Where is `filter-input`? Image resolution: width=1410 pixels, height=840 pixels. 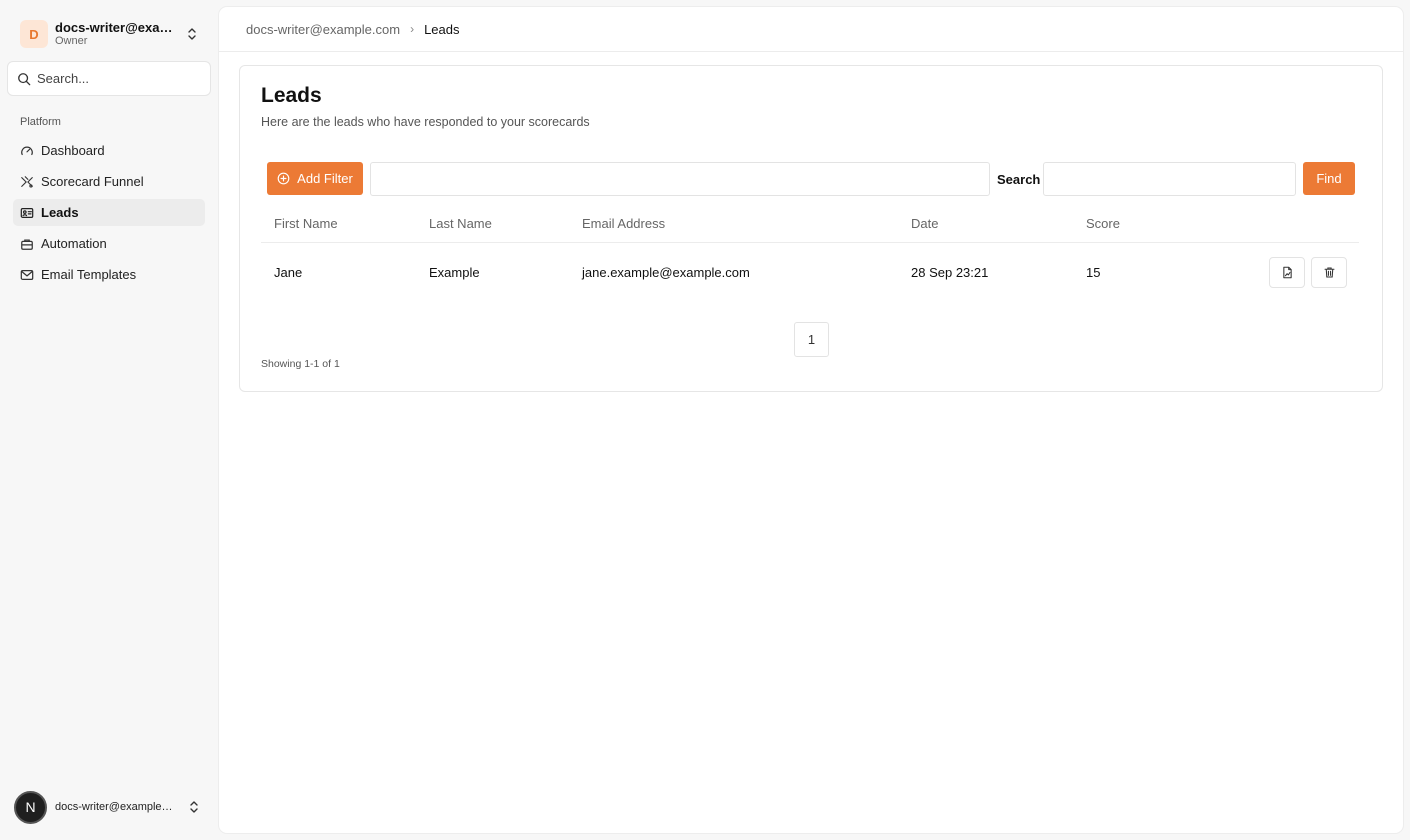 filter-input is located at coordinates (680, 179).